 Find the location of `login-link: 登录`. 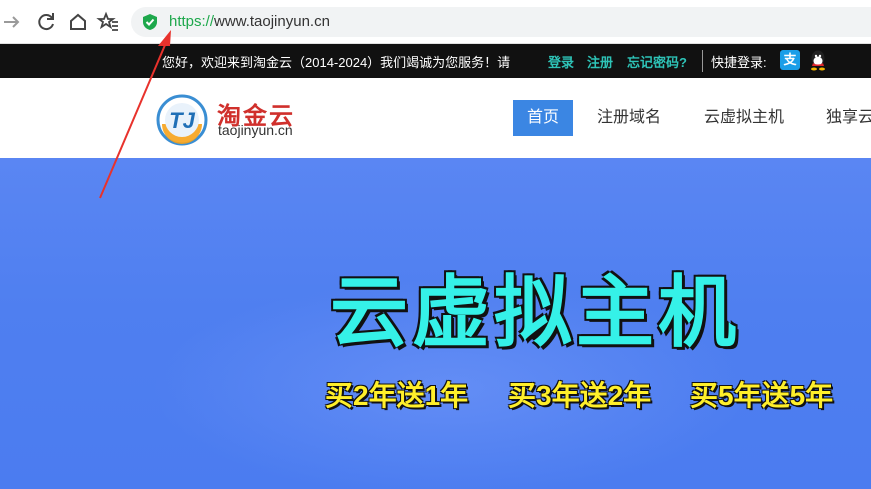

login-link: 登录 is located at coordinates (561, 61).